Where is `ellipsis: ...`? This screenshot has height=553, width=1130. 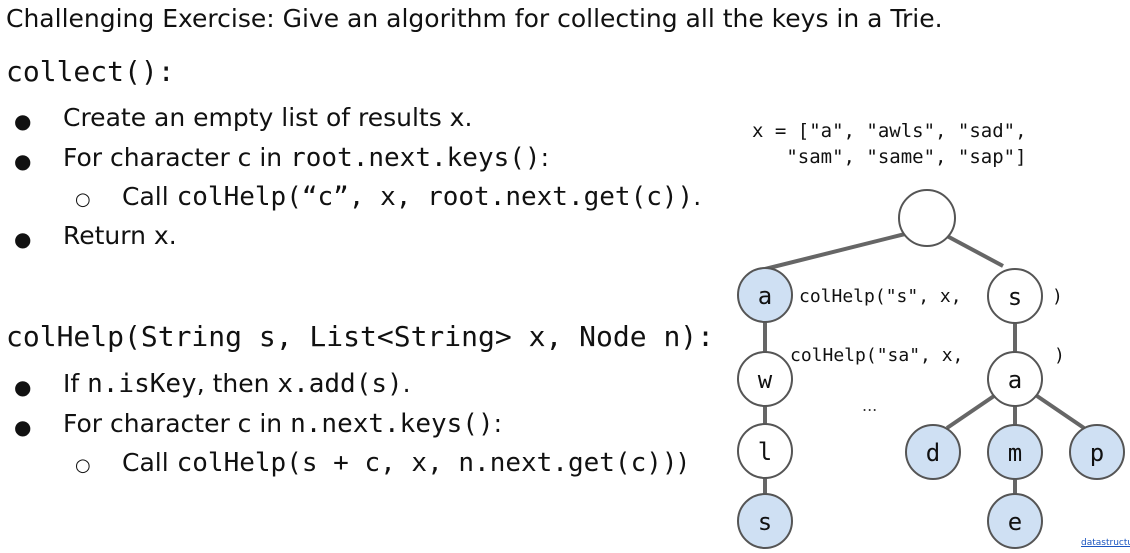 ellipsis: ... is located at coordinates (869, 405).